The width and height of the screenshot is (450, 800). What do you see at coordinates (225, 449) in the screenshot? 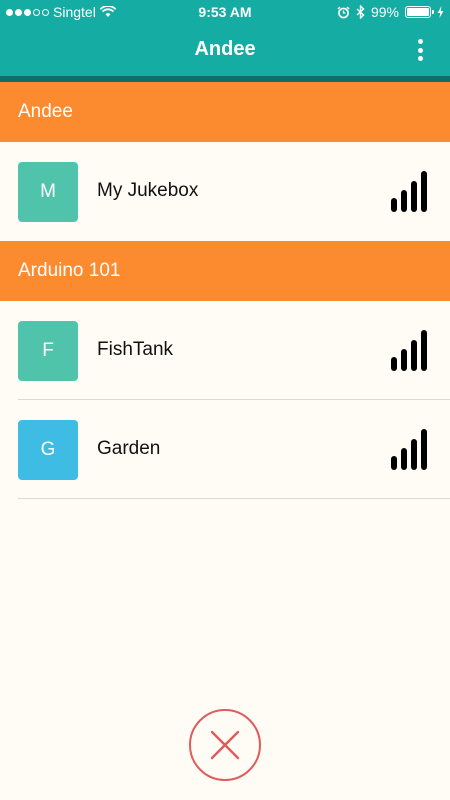
I see `device-row-garden: G Garden` at bounding box center [225, 449].